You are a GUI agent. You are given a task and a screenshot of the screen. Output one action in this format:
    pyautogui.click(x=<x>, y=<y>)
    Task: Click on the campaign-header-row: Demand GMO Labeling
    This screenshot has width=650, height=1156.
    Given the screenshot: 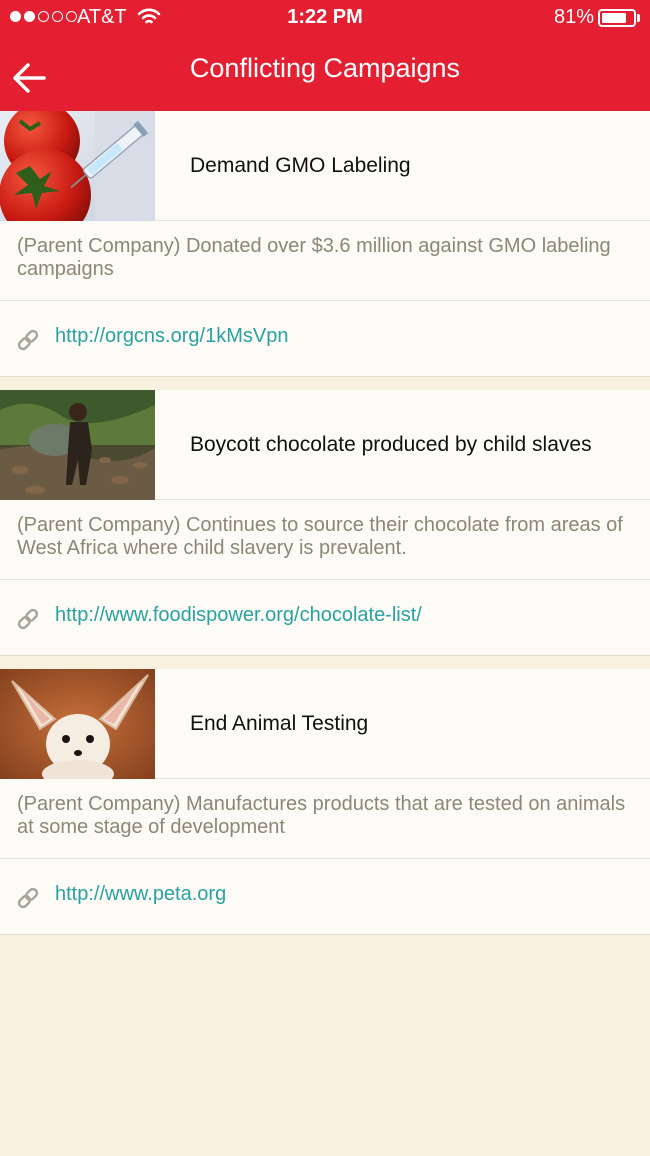 What is the action you would take?
    pyautogui.click(x=325, y=166)
    